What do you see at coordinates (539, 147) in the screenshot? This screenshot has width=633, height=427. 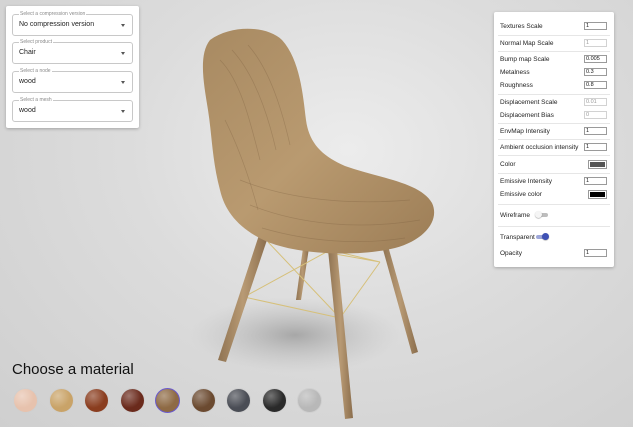 I see `ao-intensity-label: Ambient occlusion intensity` at bounding box center [539, 147].